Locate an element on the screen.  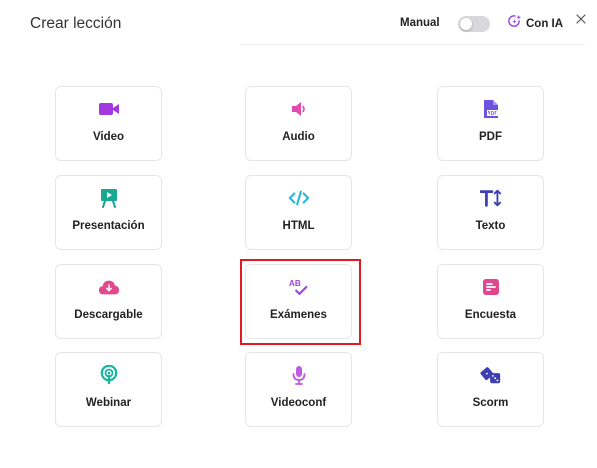
card-label: Presentación is located at coordinates (108, 226).